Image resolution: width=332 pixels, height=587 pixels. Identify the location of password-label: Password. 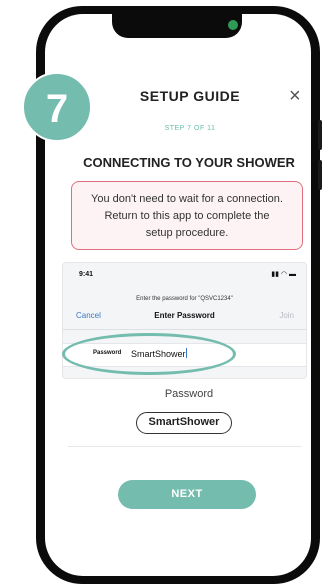
(189, 394).